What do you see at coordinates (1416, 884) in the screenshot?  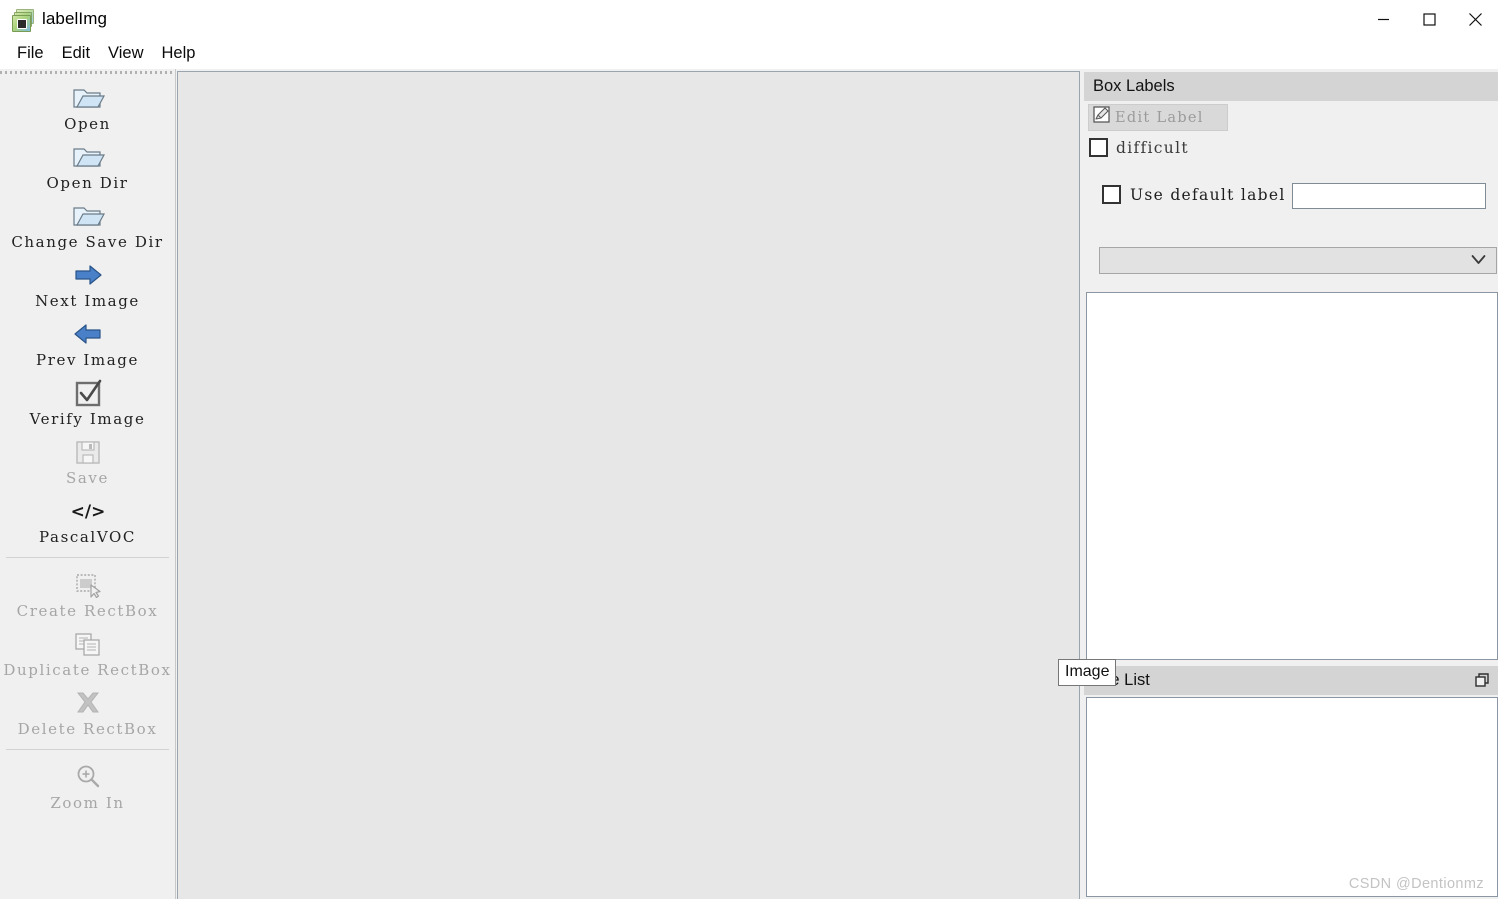 I see `watermark: CSDN @Dentionmz` at bounding box center [1416, 884].